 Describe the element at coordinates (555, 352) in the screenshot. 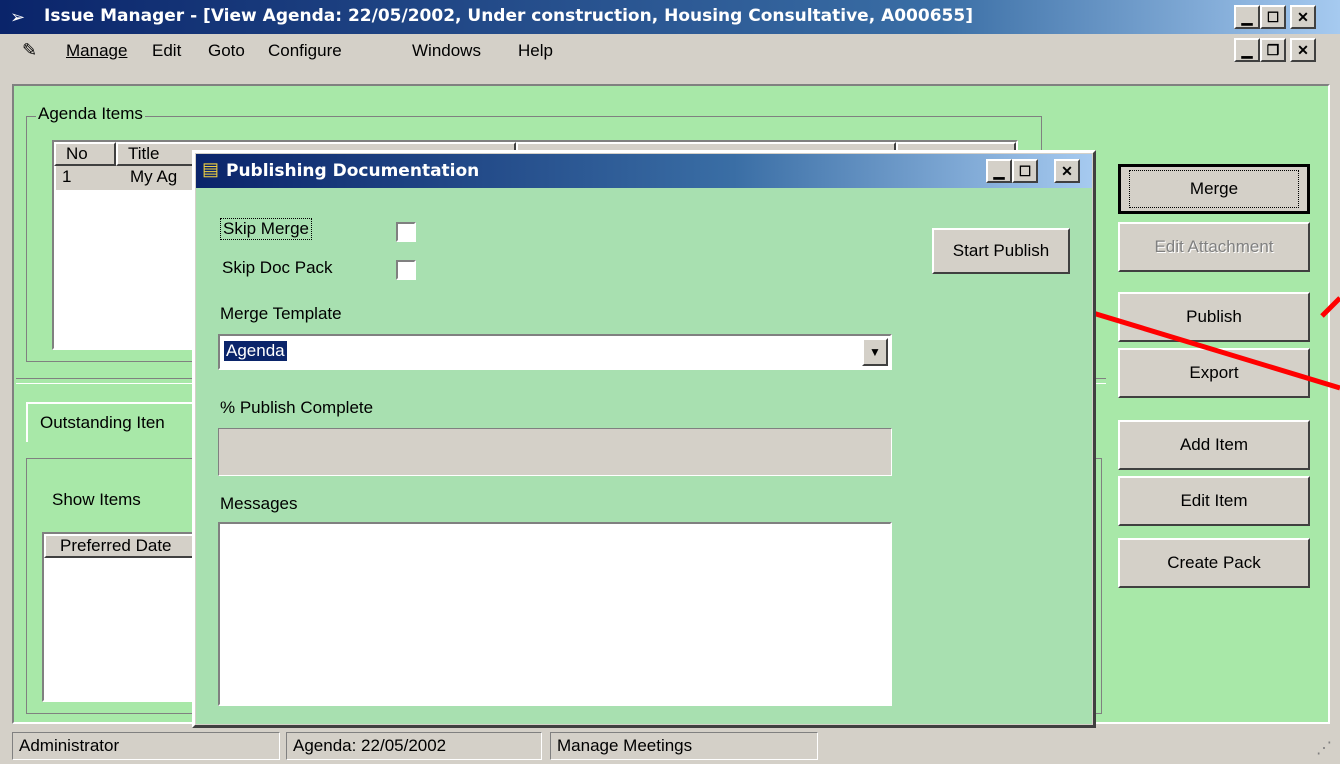

I see `merge-template-select: Agenda ▼` at that location.